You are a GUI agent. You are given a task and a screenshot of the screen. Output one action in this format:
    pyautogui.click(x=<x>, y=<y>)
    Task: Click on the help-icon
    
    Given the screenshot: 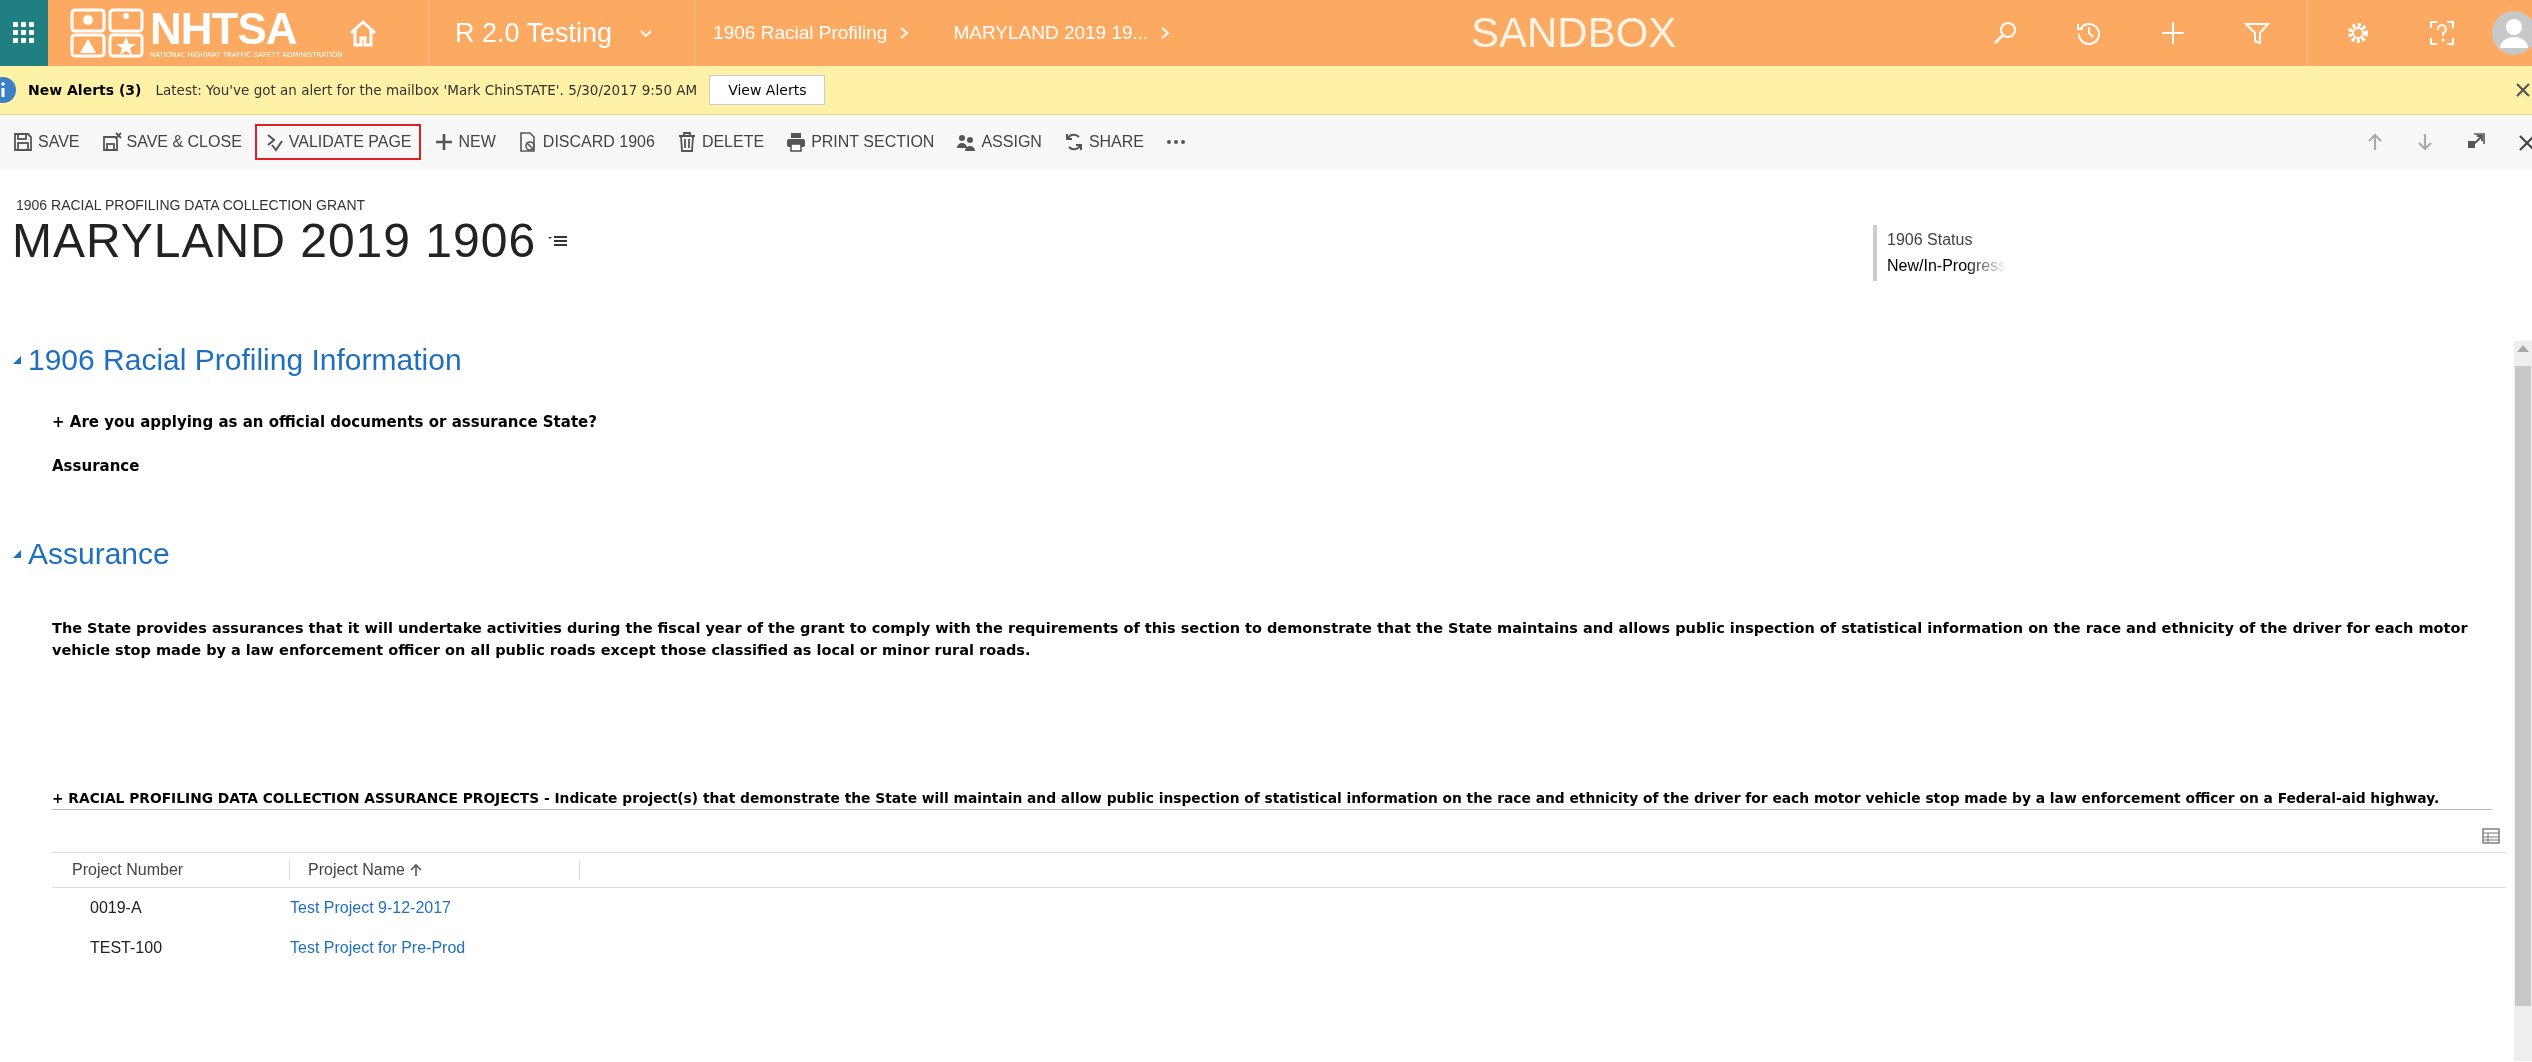 What is the action you would take?
    pyautogui.click(x=2442, y=33)
    